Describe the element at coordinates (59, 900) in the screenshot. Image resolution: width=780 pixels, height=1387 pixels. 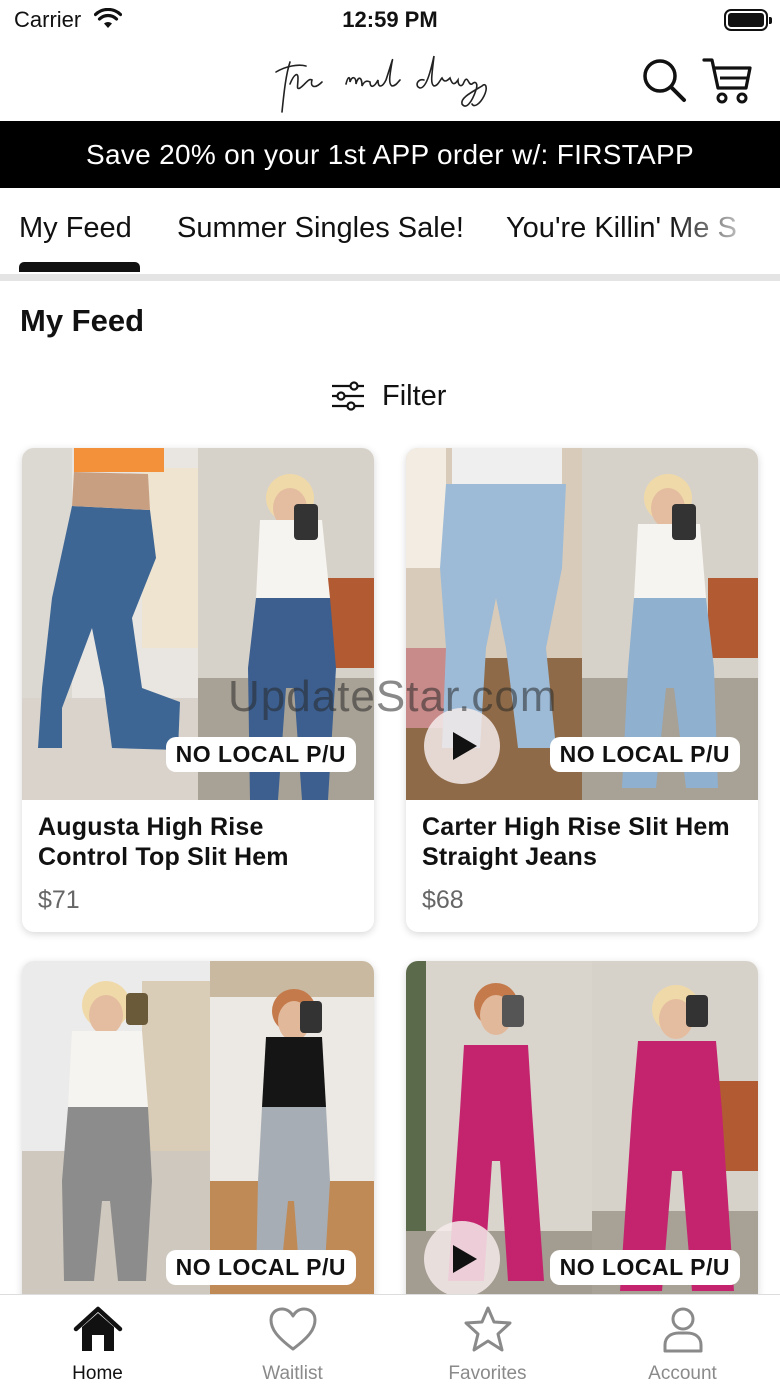
I see `product-price: $71` at that location.